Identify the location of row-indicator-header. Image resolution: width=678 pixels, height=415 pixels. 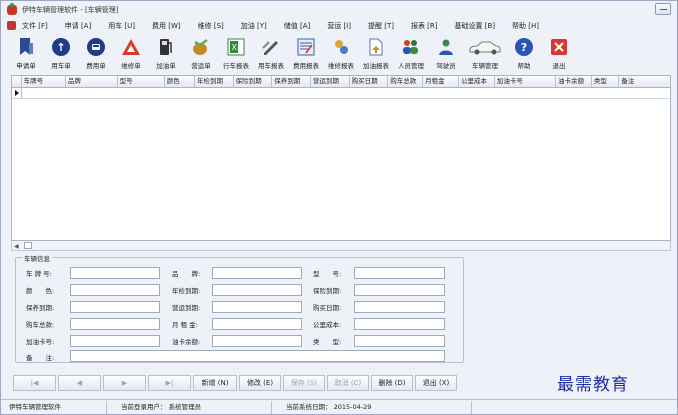
(17, 81).